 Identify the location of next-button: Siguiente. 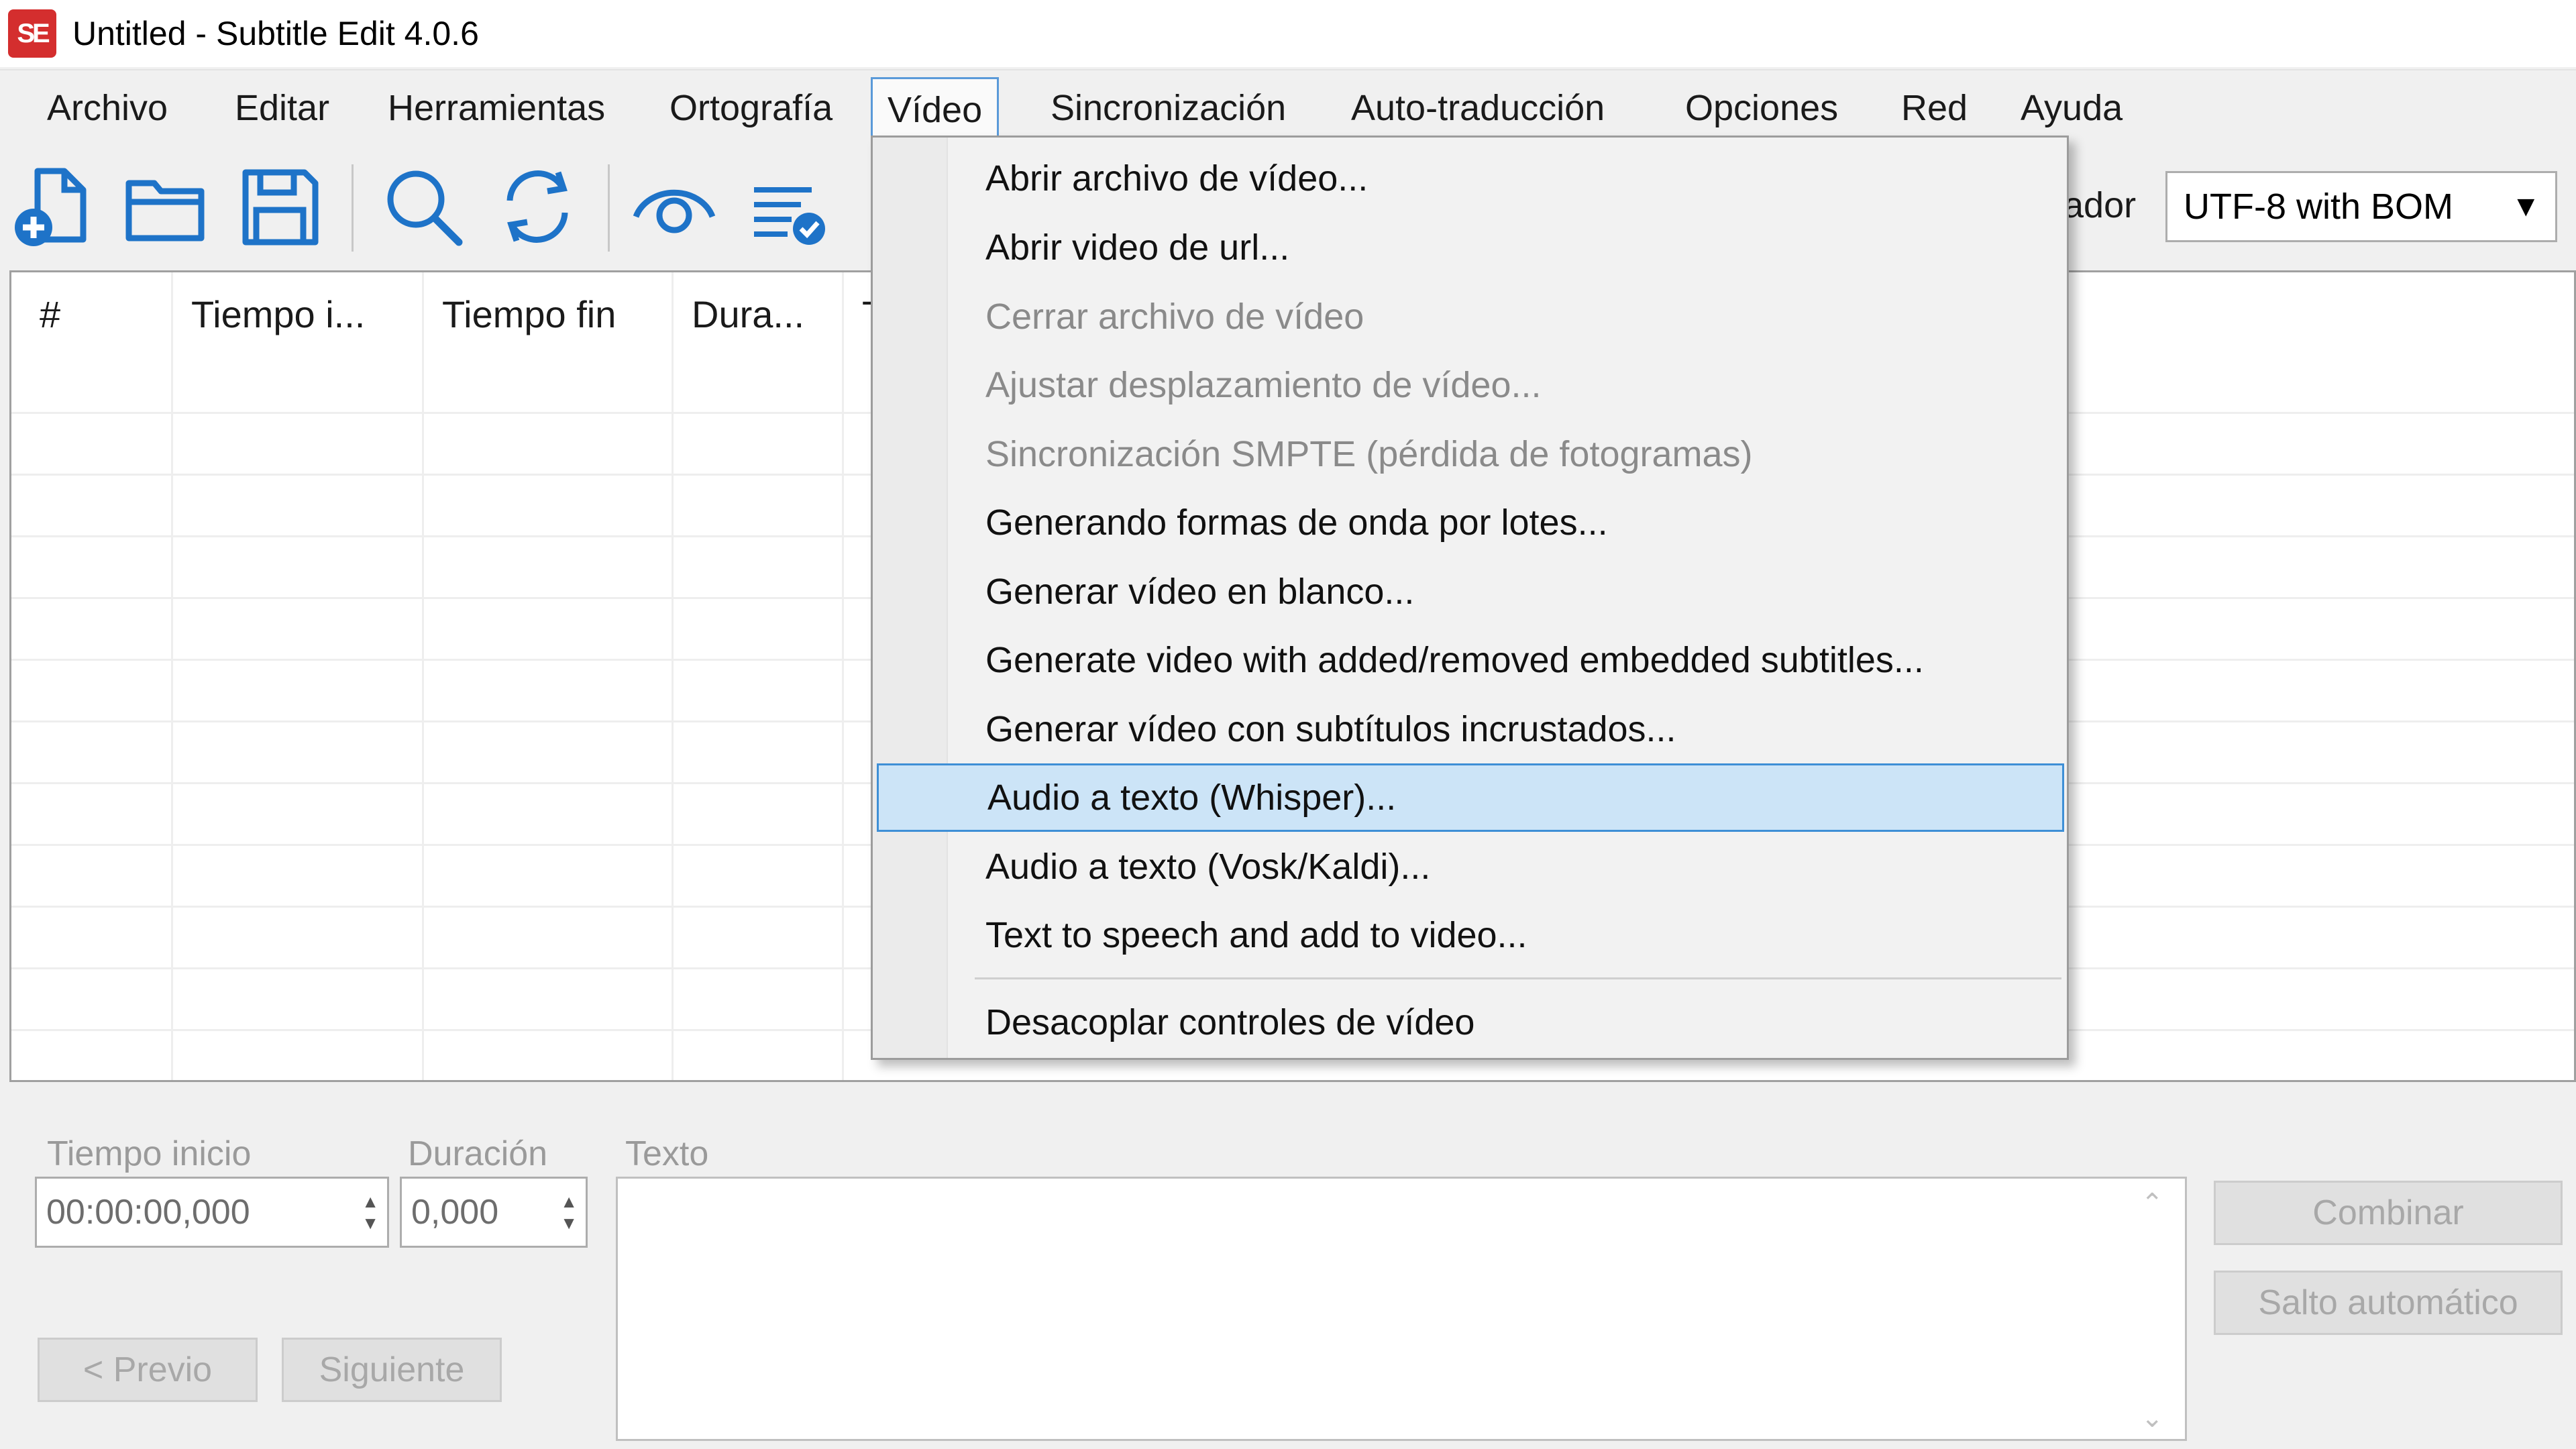
(392, 1370).